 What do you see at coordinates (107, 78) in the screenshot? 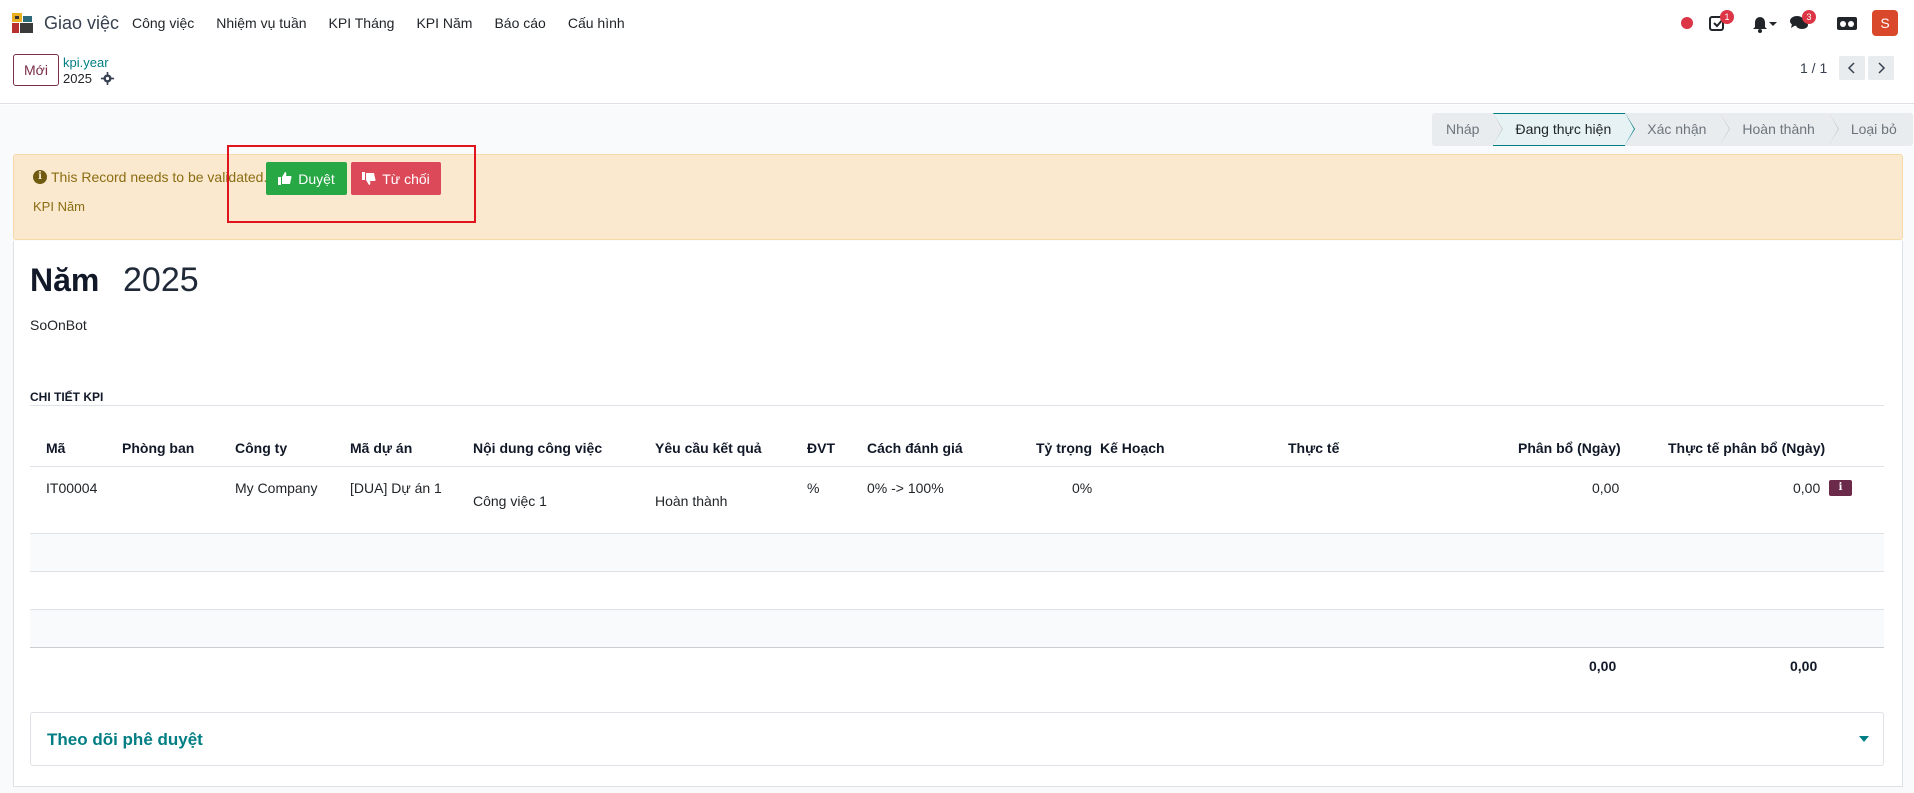
I see `gear-icon` at bounding box center [107, 78].